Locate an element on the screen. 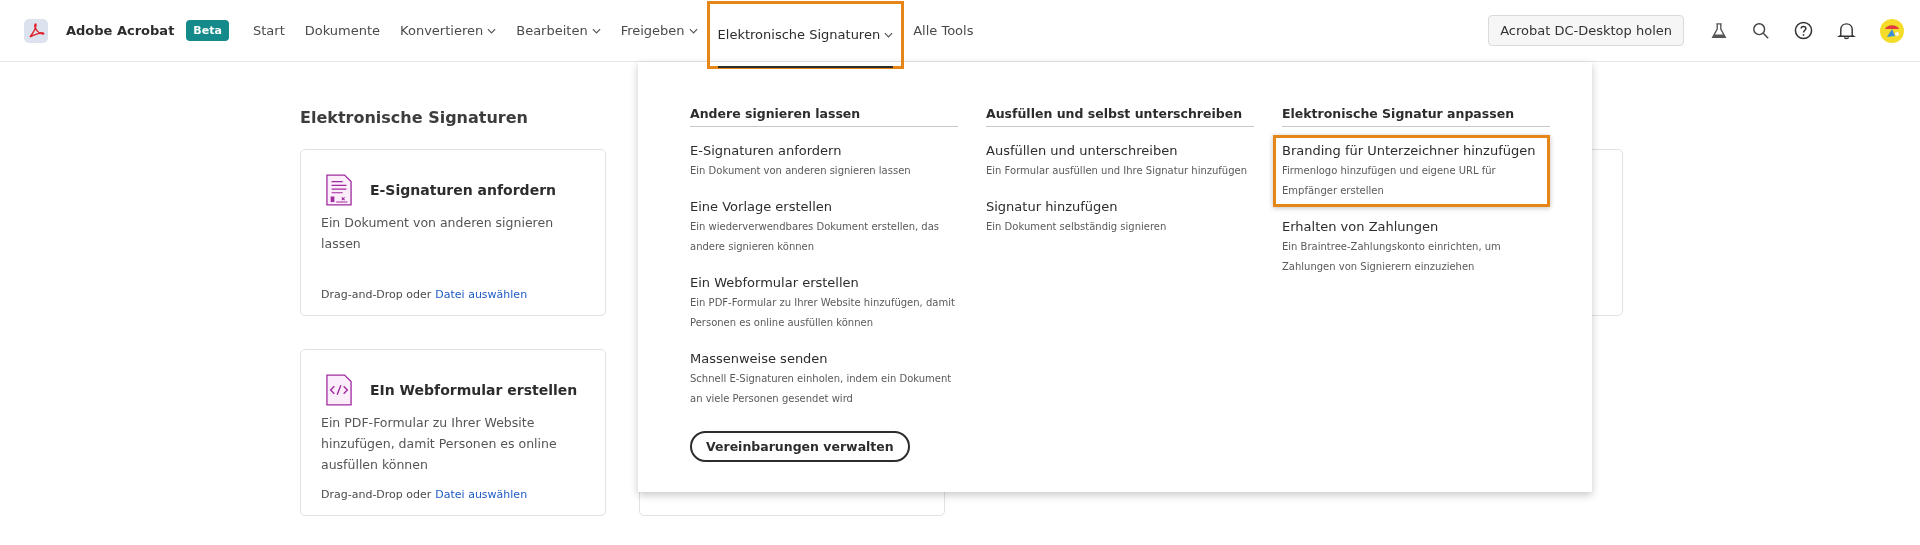  nav-tab: Elektronische Signaturen is located at coordinates (805, 34).